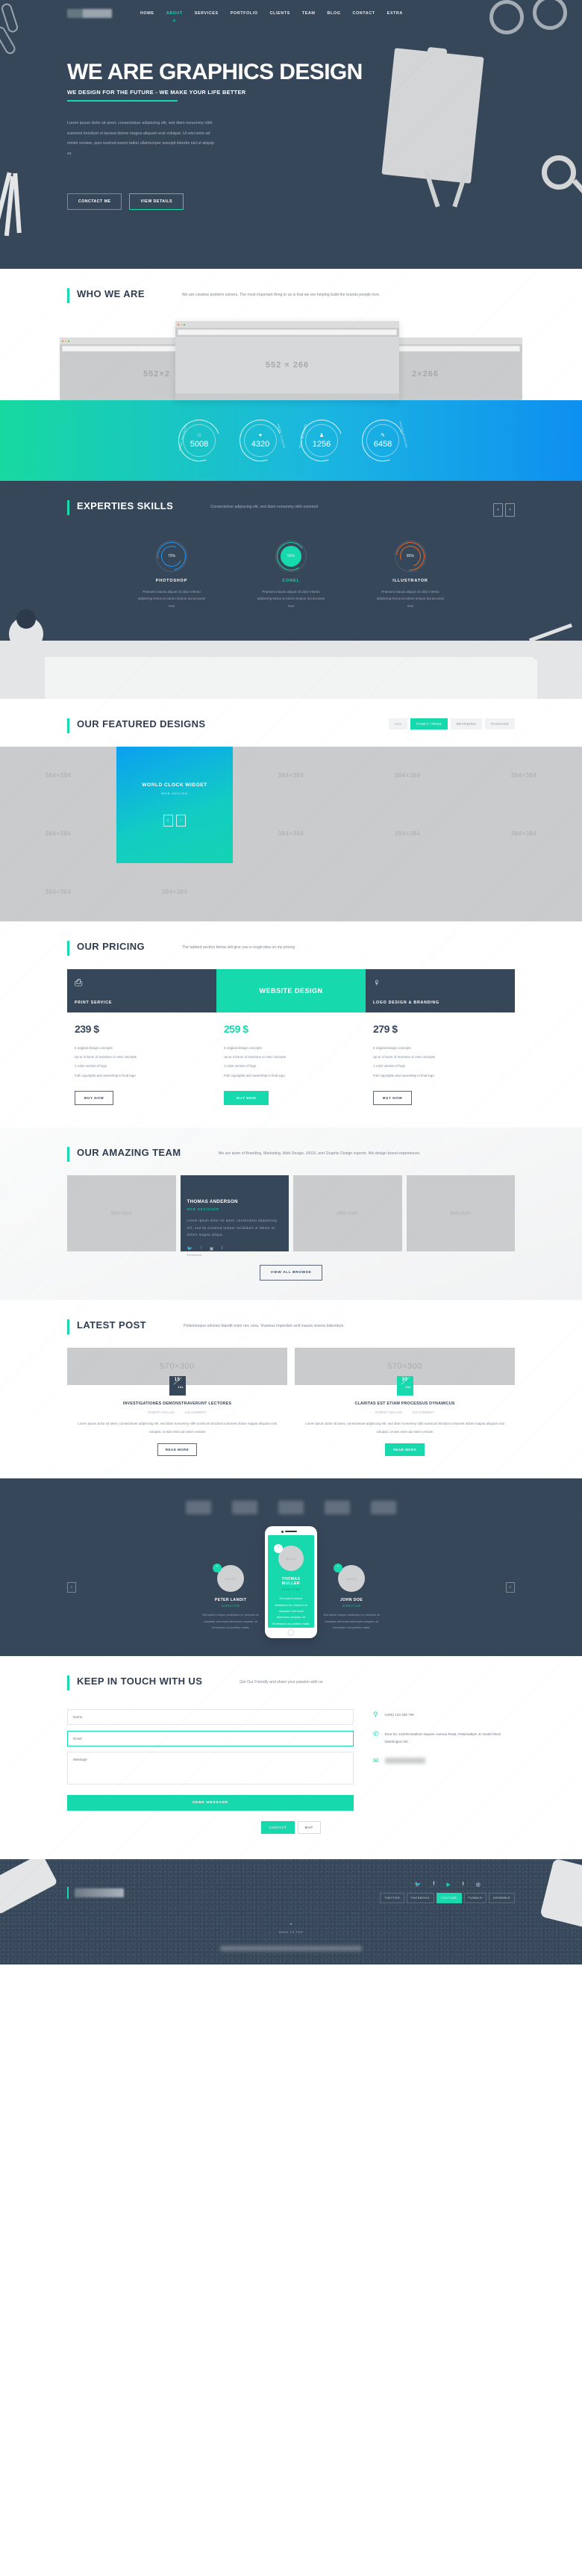 Image resolution: width=582 pixels, height=2576 pixels. I want to click on nav-item-team: TEAM, so click(309, 13).